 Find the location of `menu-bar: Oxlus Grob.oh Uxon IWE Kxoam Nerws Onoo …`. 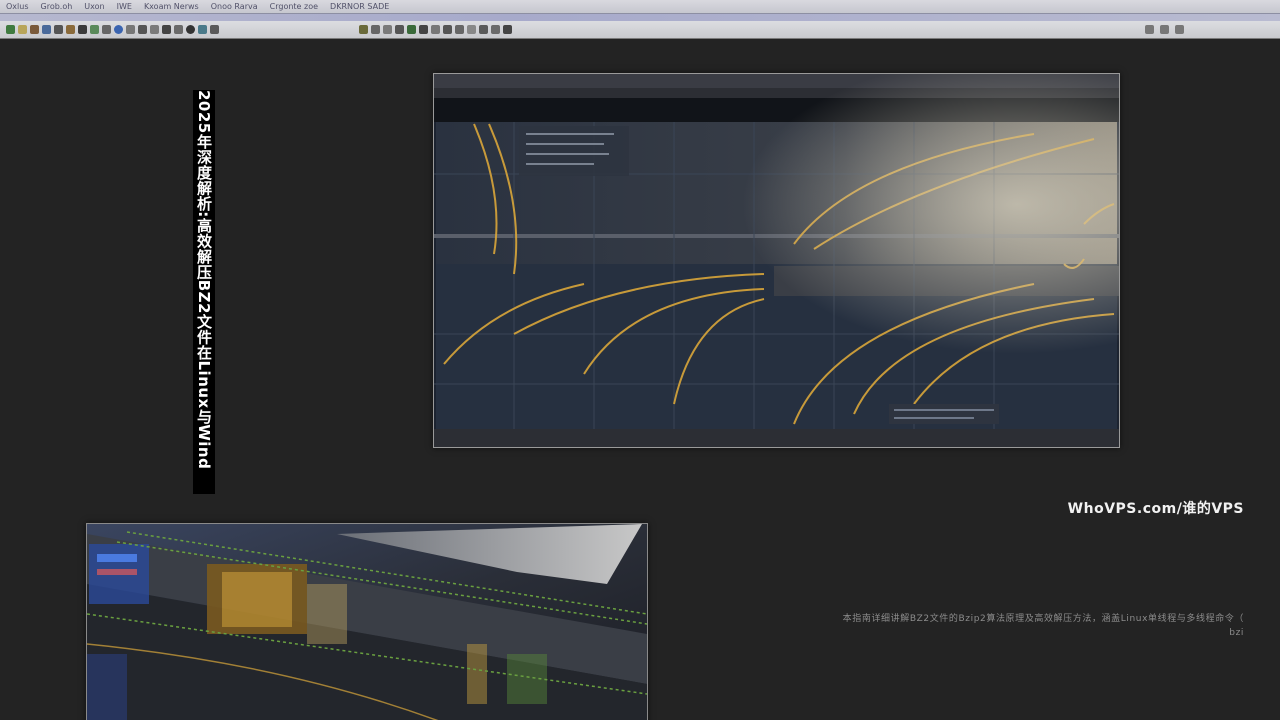

menu-bar: Oxlus Grob.oh Uxon IWE Kxoam Nerws Onoo … is located at coordinates (640, 7).